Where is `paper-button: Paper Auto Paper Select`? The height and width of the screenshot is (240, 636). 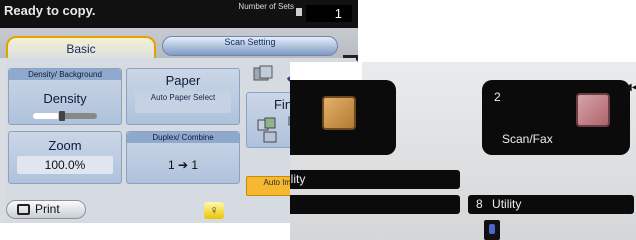
paper-button: Paper Auto Paper Select is located at coordinates (183, 96).